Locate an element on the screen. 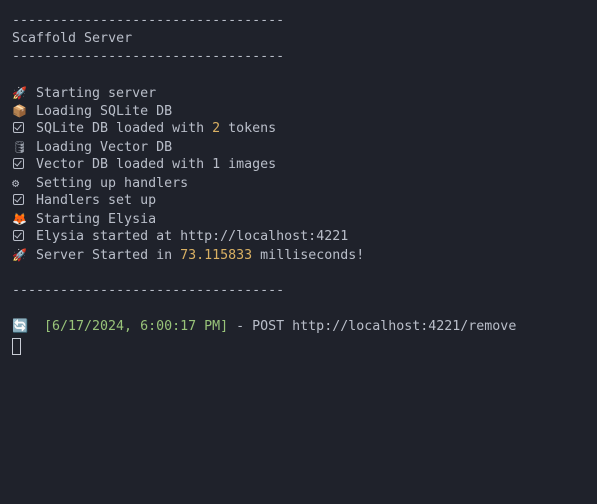 The height and width of the screenshot is (504, 597). log-text: Loading Vector DB is located at coordinates (104, 147).